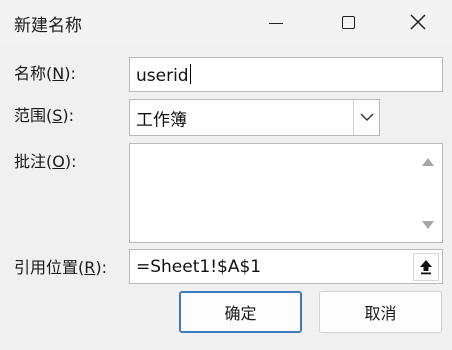 This screenshot has height=350, width=452. What do you see at coordinates (428, 162) in the screenshot?
I see `scroll-up-arrow-icon` at bounding box center [428, 162].